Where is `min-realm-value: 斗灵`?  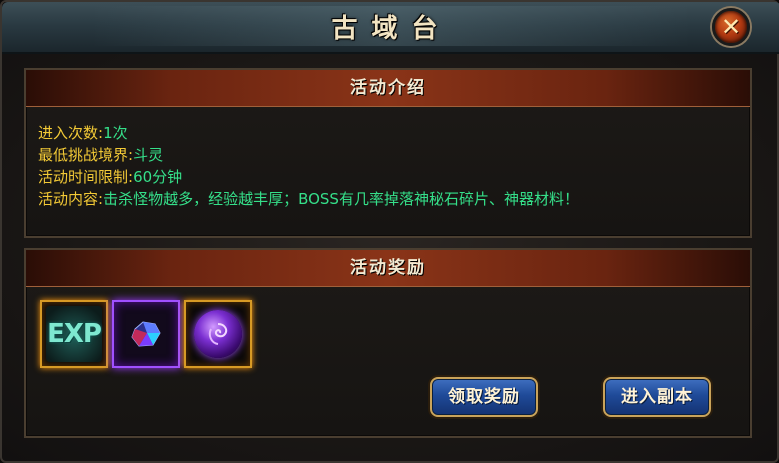 min-realm-value: 斗灵 is located at coordinates (148, 155).